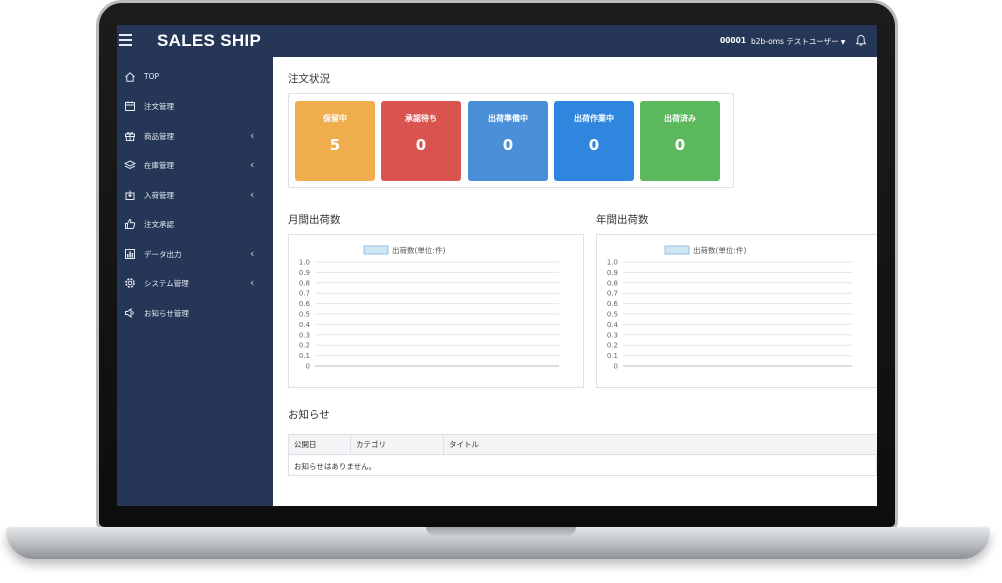  What do you see at coordinates (309, 415) in the screenshot?
I see `notices-title: お知らせ` at bounding box center [309, 415].